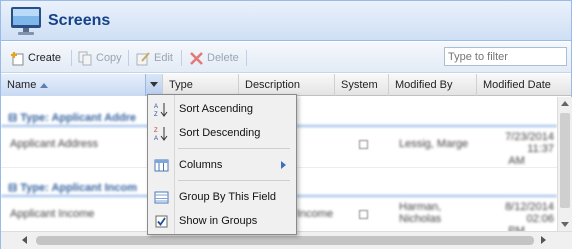  What do you see at coordinates (228, 197) in the screenshot?
I see `menu-item-label: Group By This Field` at bounding box center [228, 197].